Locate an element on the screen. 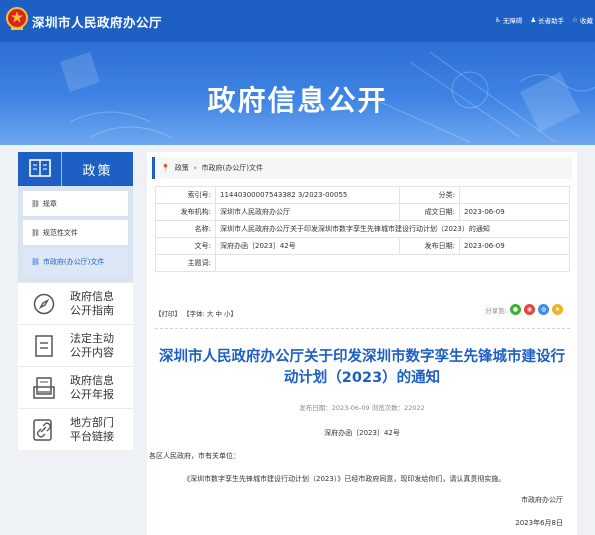  meta-label: 索引号: is located at coordinates (185, 195).